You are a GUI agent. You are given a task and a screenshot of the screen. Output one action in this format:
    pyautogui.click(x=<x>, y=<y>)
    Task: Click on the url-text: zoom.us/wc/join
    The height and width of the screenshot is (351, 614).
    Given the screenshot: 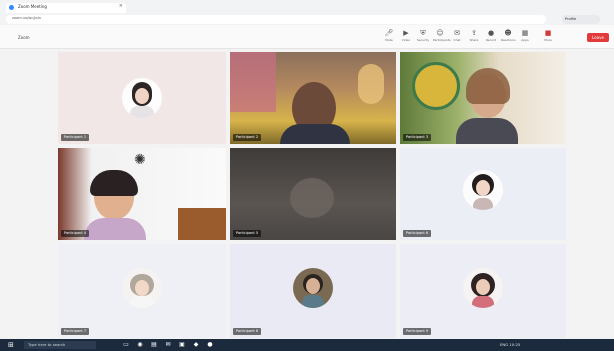 What is the action you would take?
    pyautogui.click(x=26, y=18)
    